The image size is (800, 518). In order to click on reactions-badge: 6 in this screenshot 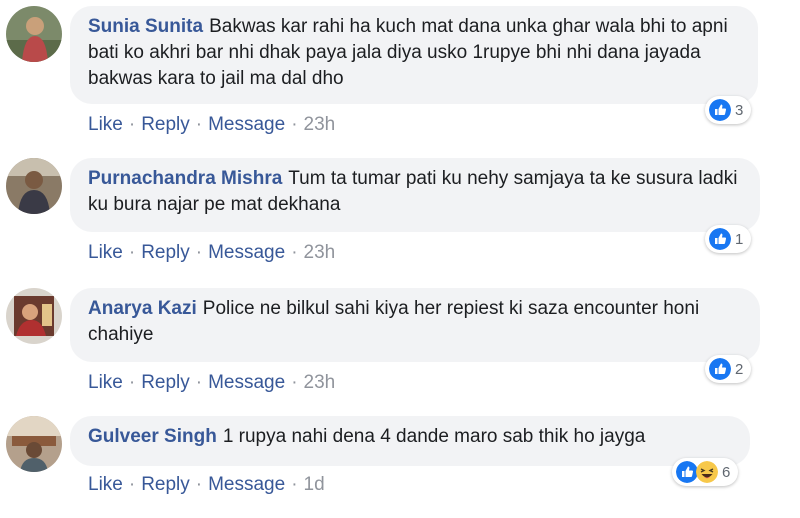, I will do `click(705, 472)`.